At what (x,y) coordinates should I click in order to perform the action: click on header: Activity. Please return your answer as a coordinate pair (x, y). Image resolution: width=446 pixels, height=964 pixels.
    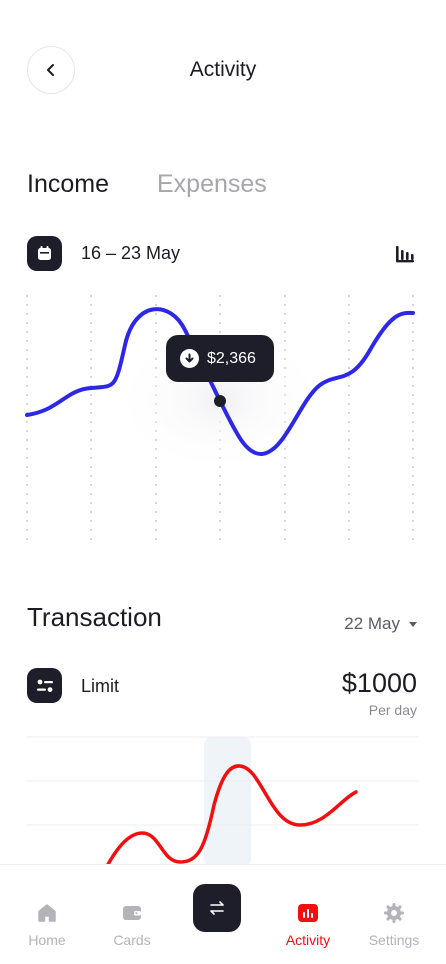
    Looking at the image, I should click on (223, 70).